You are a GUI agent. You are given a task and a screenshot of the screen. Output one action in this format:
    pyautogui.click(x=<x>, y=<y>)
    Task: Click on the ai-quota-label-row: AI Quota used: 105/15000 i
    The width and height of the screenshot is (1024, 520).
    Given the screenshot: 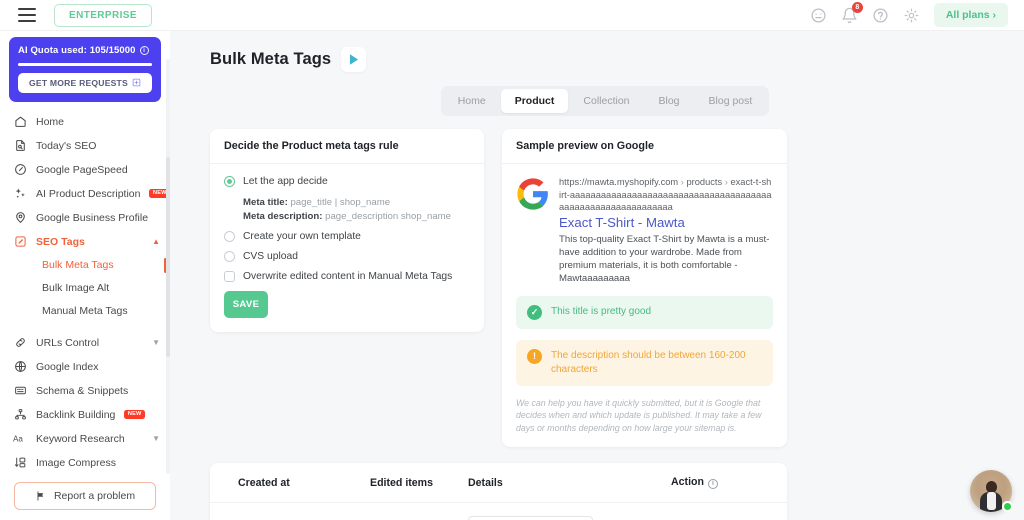 What is the action you would take?
    pyautogui.click(x=85, y=50)
    